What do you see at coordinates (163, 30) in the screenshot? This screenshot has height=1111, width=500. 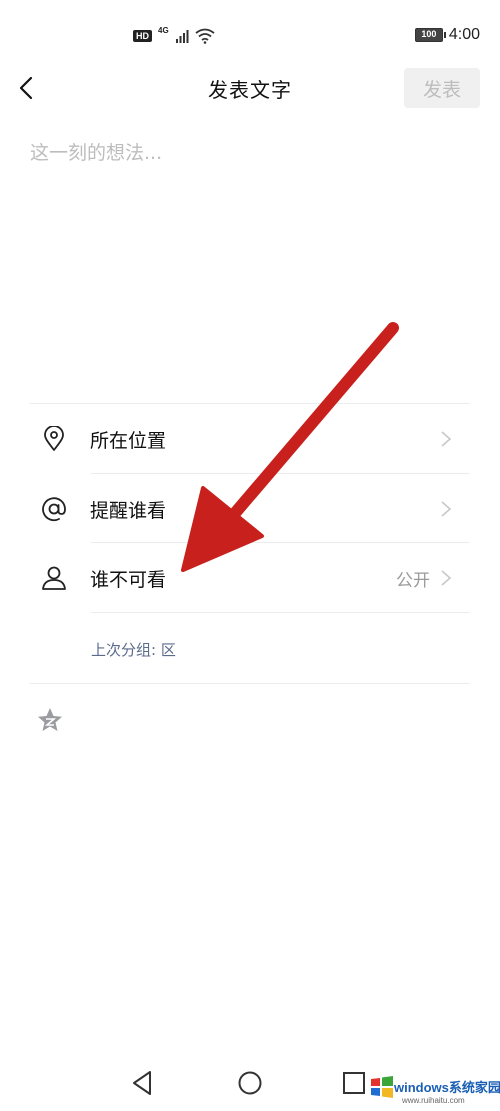 I see `network-type: 4G` at bounding box center [163, 30].